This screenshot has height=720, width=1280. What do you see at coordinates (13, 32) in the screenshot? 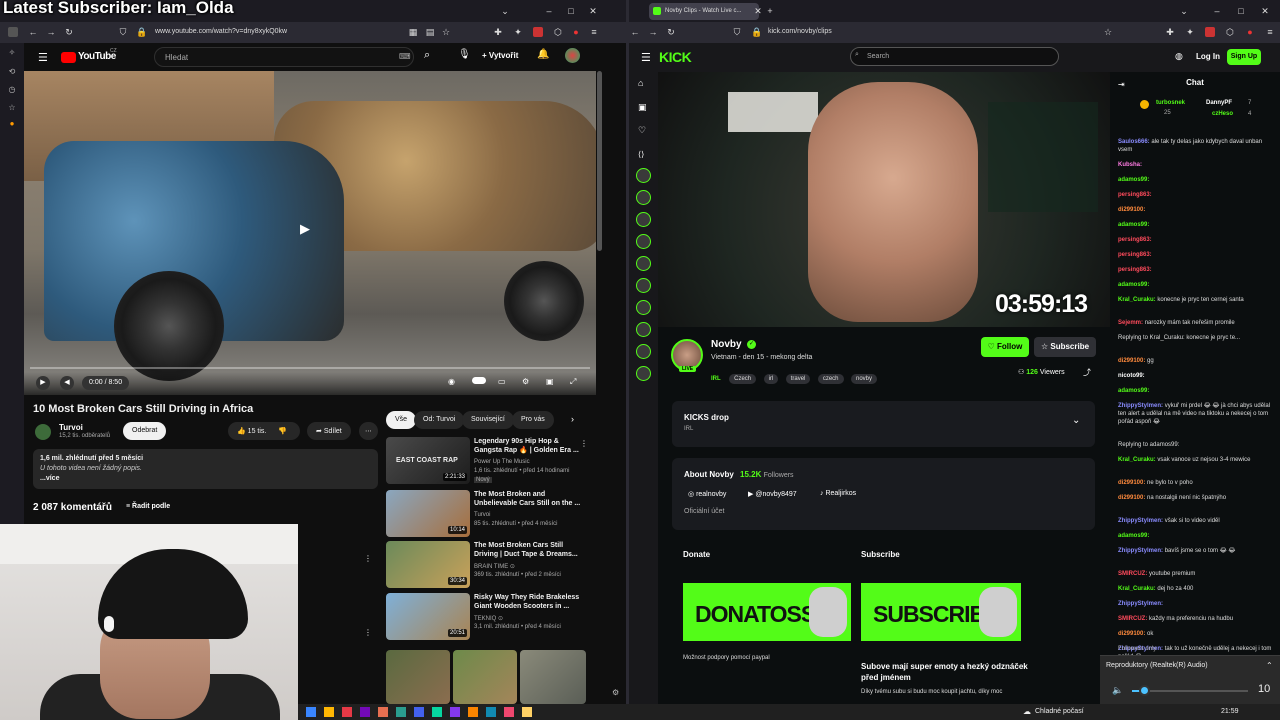
I see `sidebar-toggle-icon` at bounding box center [13, 32].